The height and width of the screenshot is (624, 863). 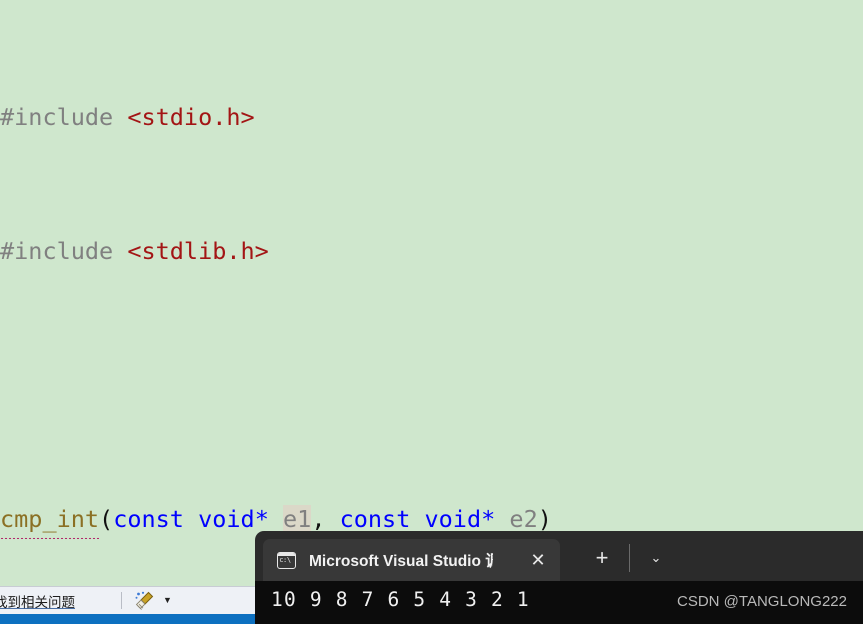 What do you see at coordinates (167, 600) in the screenshot?
I see `chevron-down-icon: ▼` at bounding box center [167, 600].